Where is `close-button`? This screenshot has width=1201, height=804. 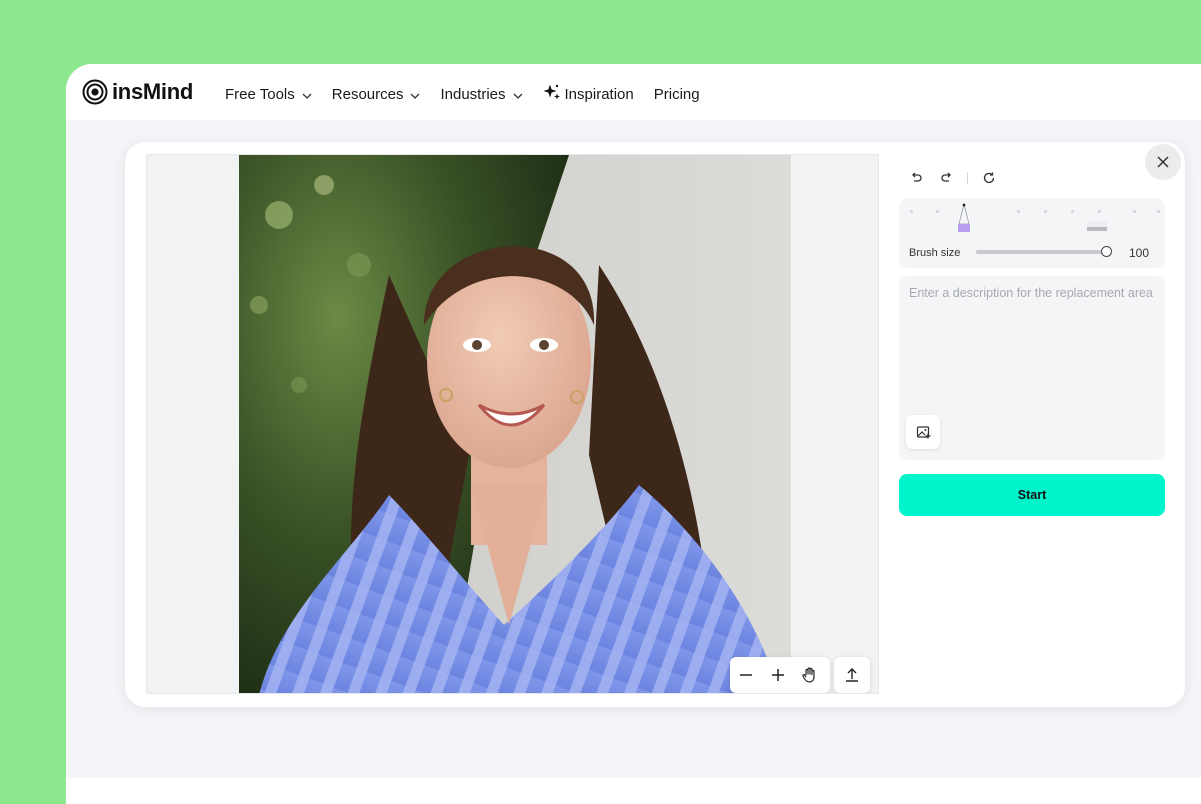 close-button is located at coordinates (1163, 162).